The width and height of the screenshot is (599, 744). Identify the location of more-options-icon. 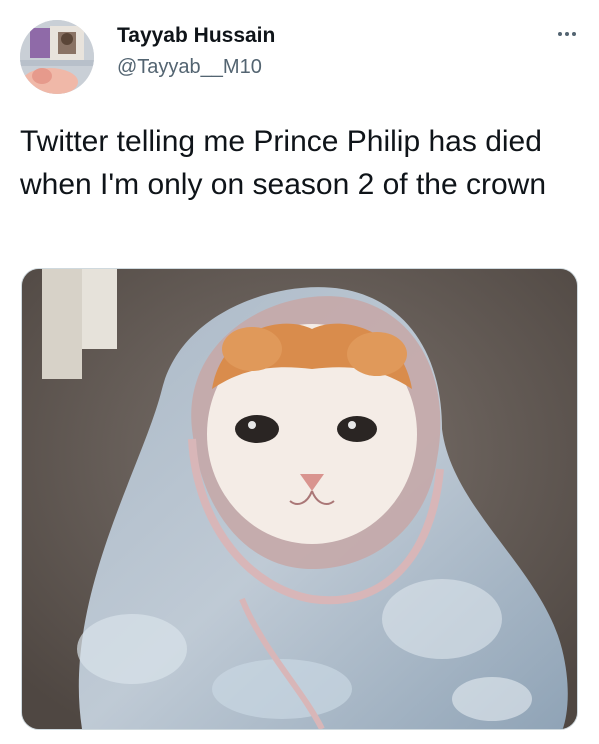
(567, 34).